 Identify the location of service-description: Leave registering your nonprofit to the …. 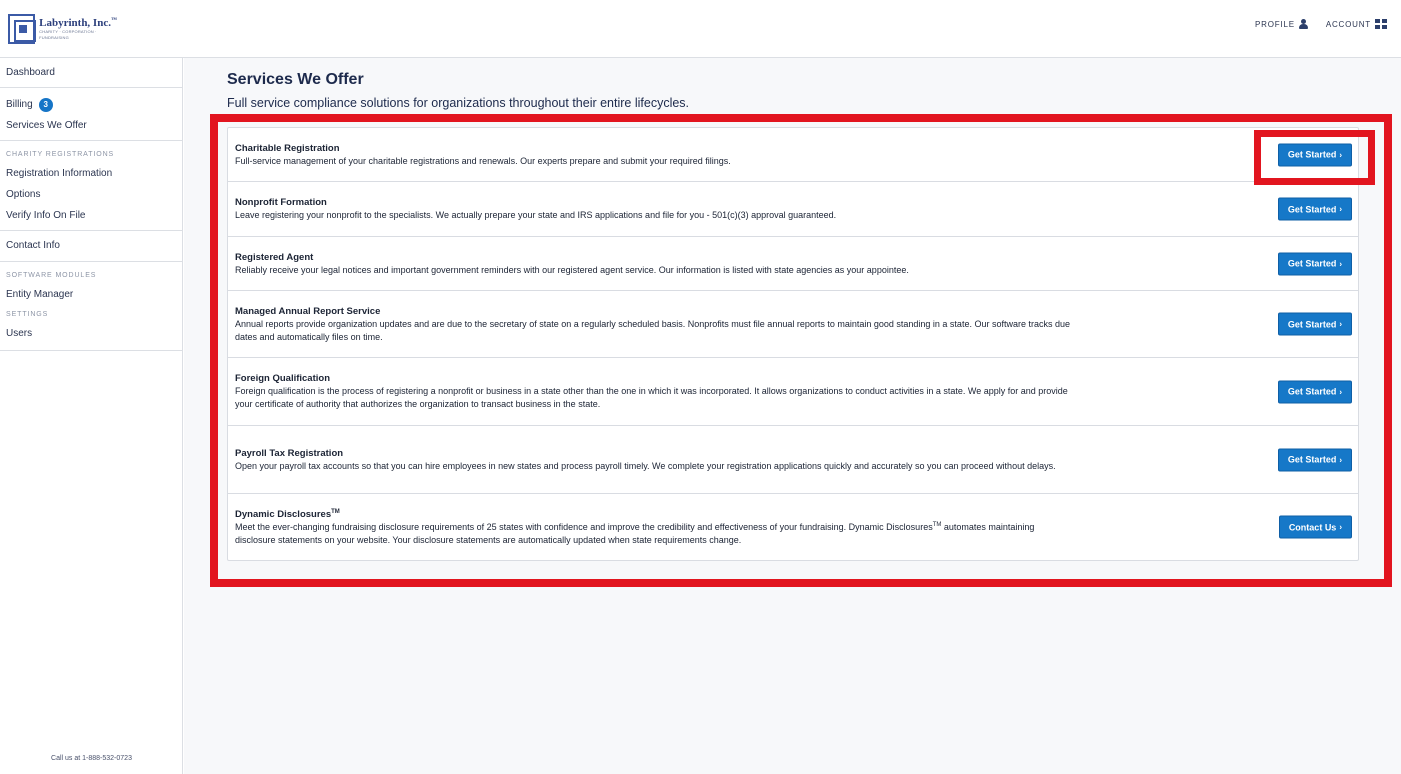
(536, 215).